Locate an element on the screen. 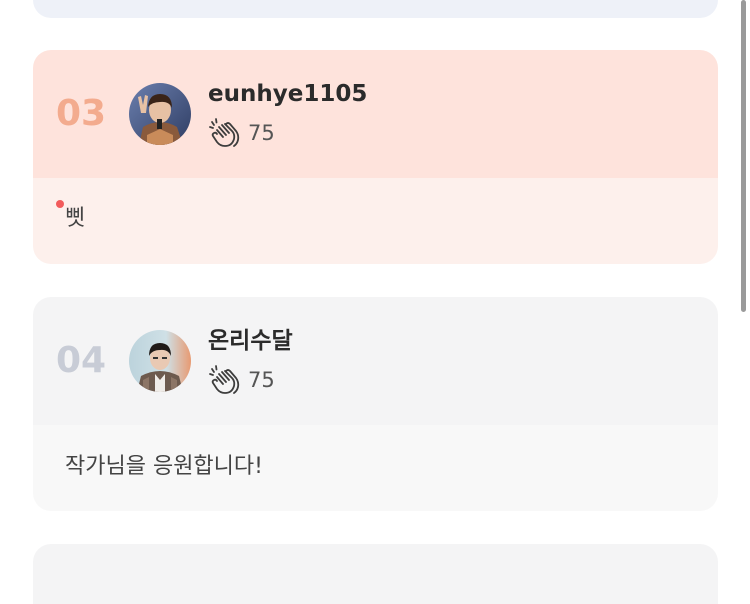  comment-area: 작가님을 응원합니다! is located at coordinates (375, 468).